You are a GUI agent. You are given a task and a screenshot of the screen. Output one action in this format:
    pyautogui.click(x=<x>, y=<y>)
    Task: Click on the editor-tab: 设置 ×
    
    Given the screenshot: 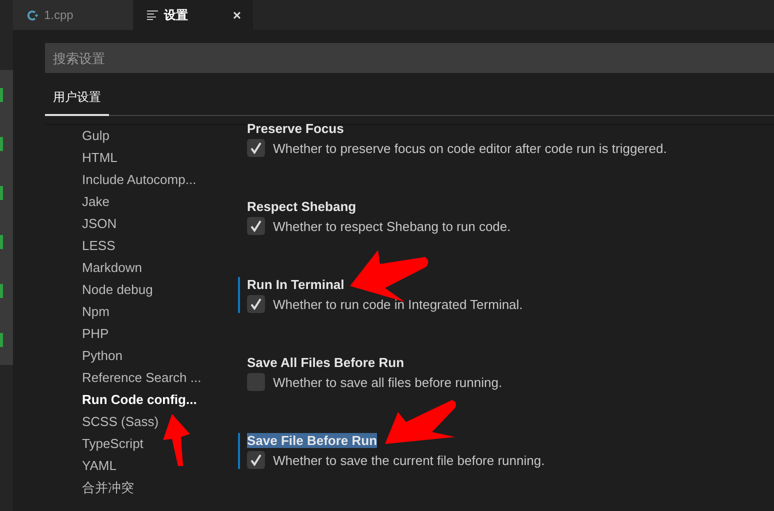 What is the action you would take?
    pyautogui.click(x=193, y=15)
    